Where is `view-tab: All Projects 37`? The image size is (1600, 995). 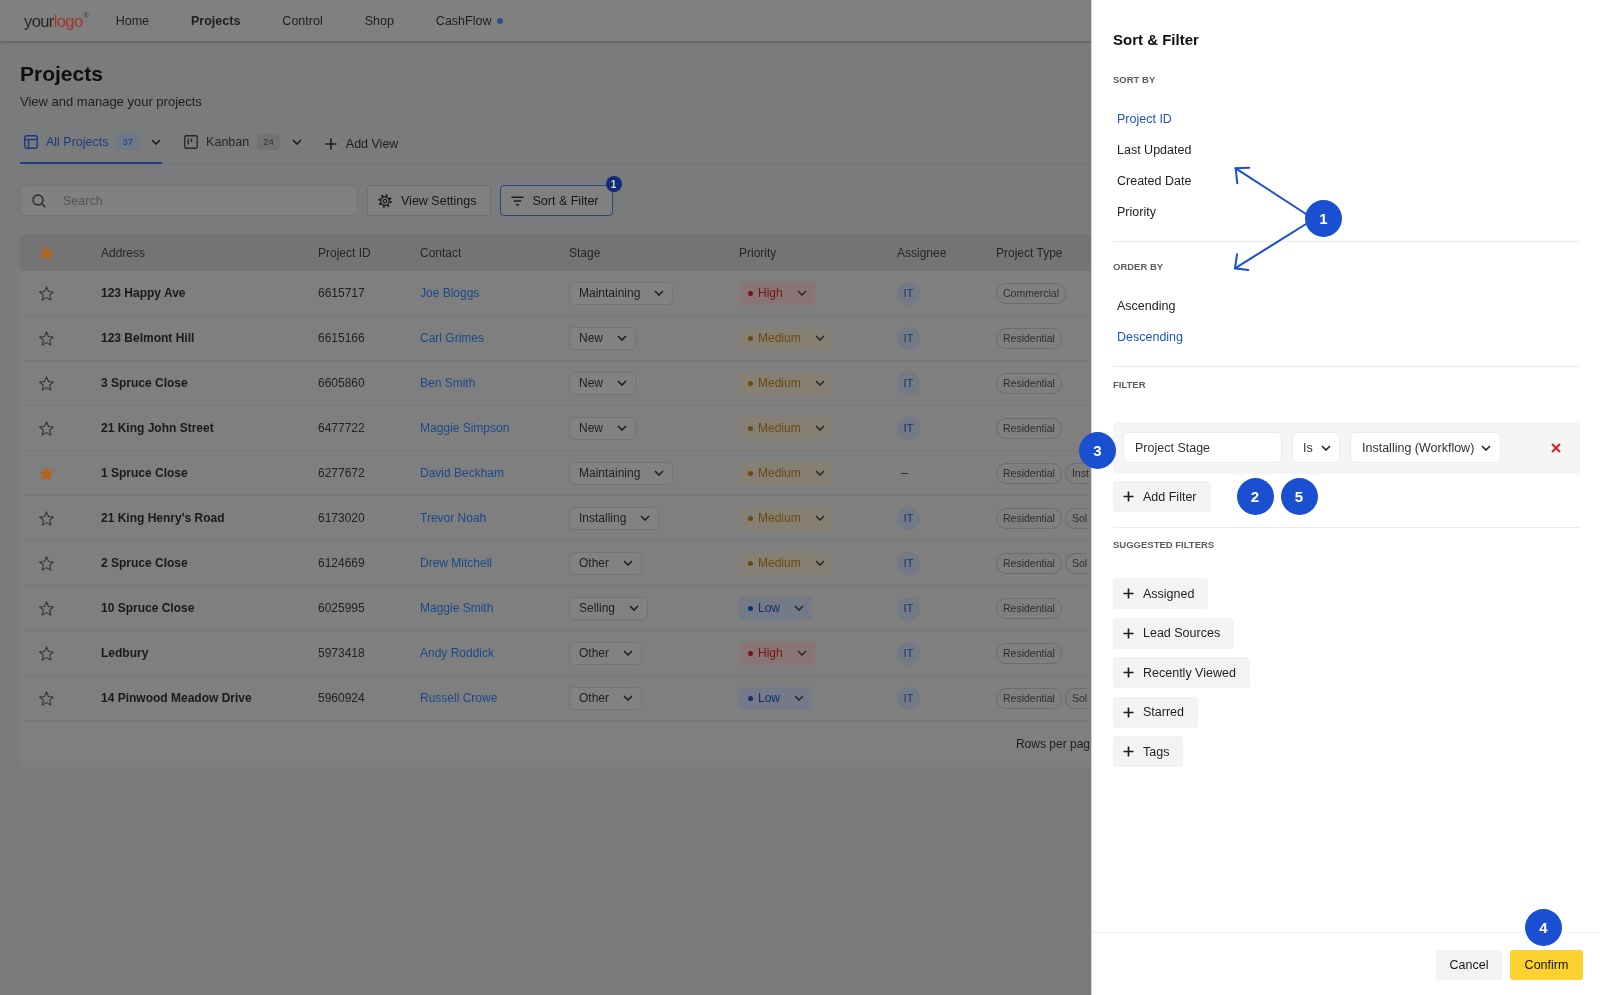
view-tab: All Projects 37 is located at coordinates (91, 144).